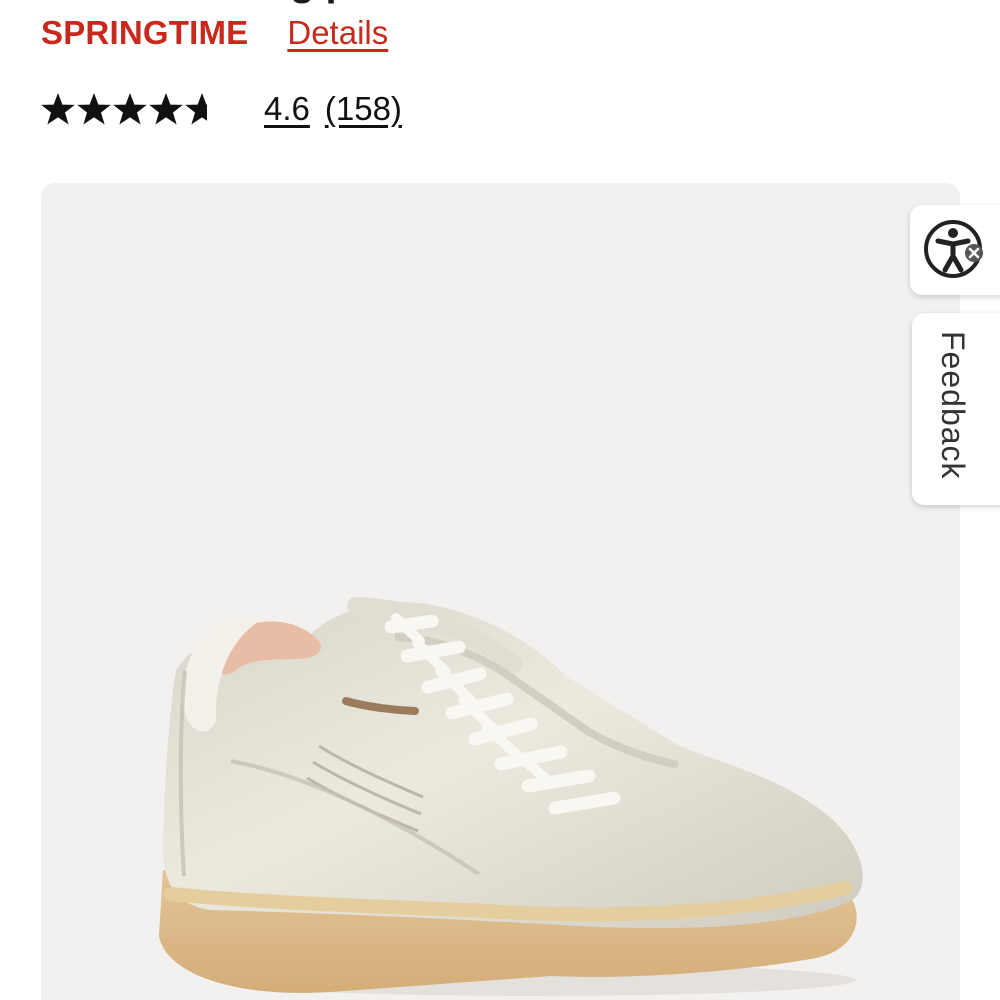  What do you see at coordinates (365, 2) in the screenshot?
I see `product-title-fragment: g p` at bounding box center [365, 2].